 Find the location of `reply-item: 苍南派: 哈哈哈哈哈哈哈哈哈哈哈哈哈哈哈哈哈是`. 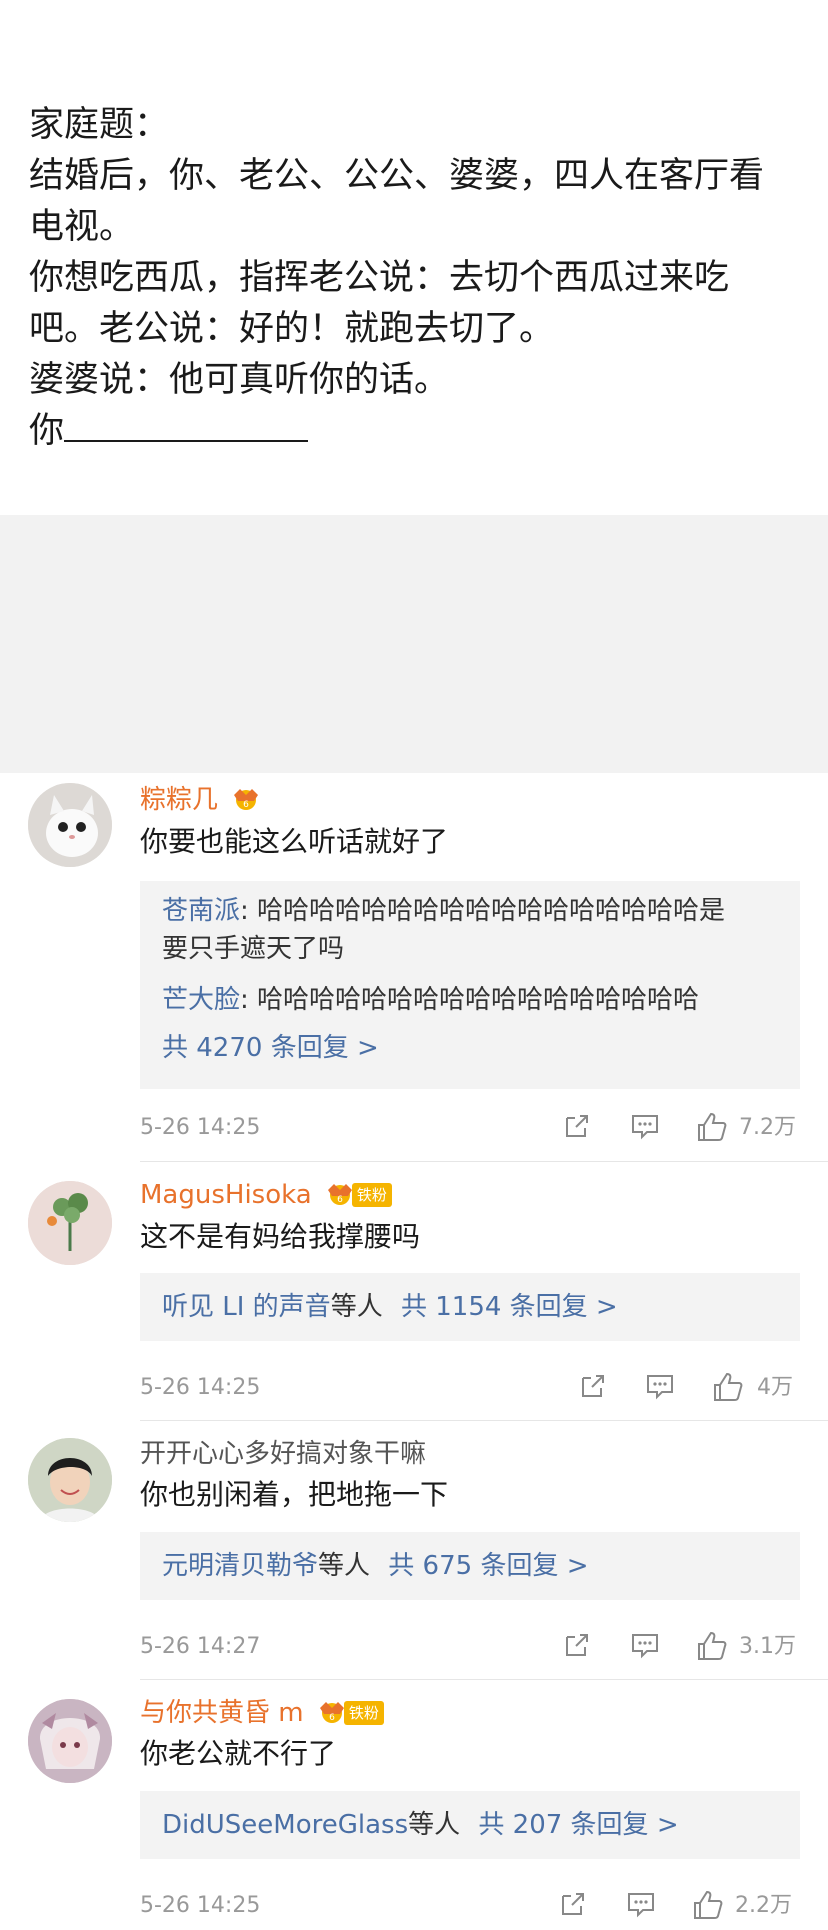

reply-item: 苍南派: 哈哈哈哈哈哈哈哈哈哈哈哈哈哈哈哈哈是 is located at coordinates (444, 911).